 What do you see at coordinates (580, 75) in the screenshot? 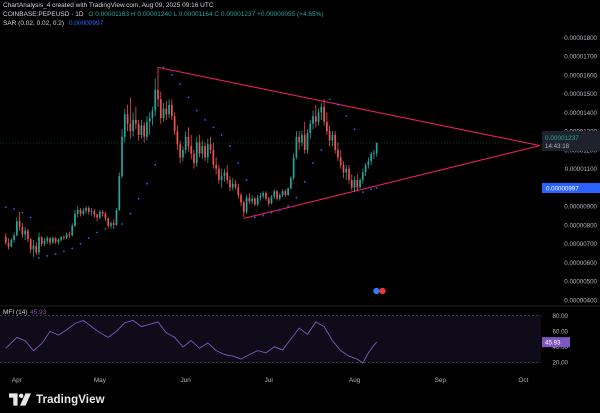
I see `price-tick-label: 0.00001600` at bounding box center [580, 75].